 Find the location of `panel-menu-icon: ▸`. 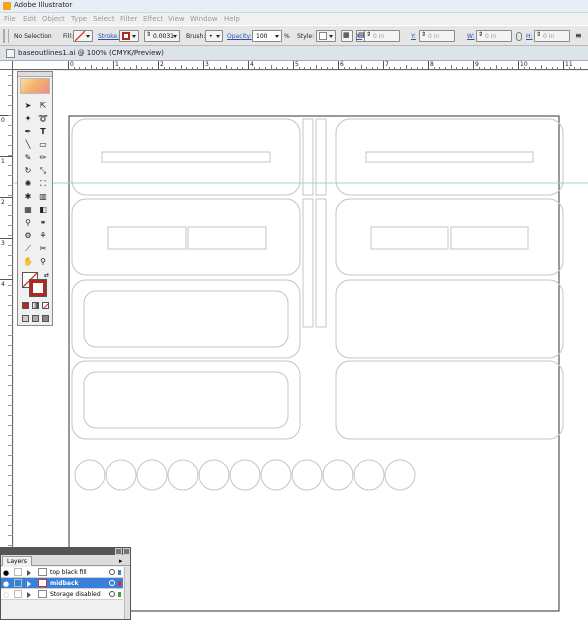

panel-menu-icon: ▸ is located at coordinates (121, 561).